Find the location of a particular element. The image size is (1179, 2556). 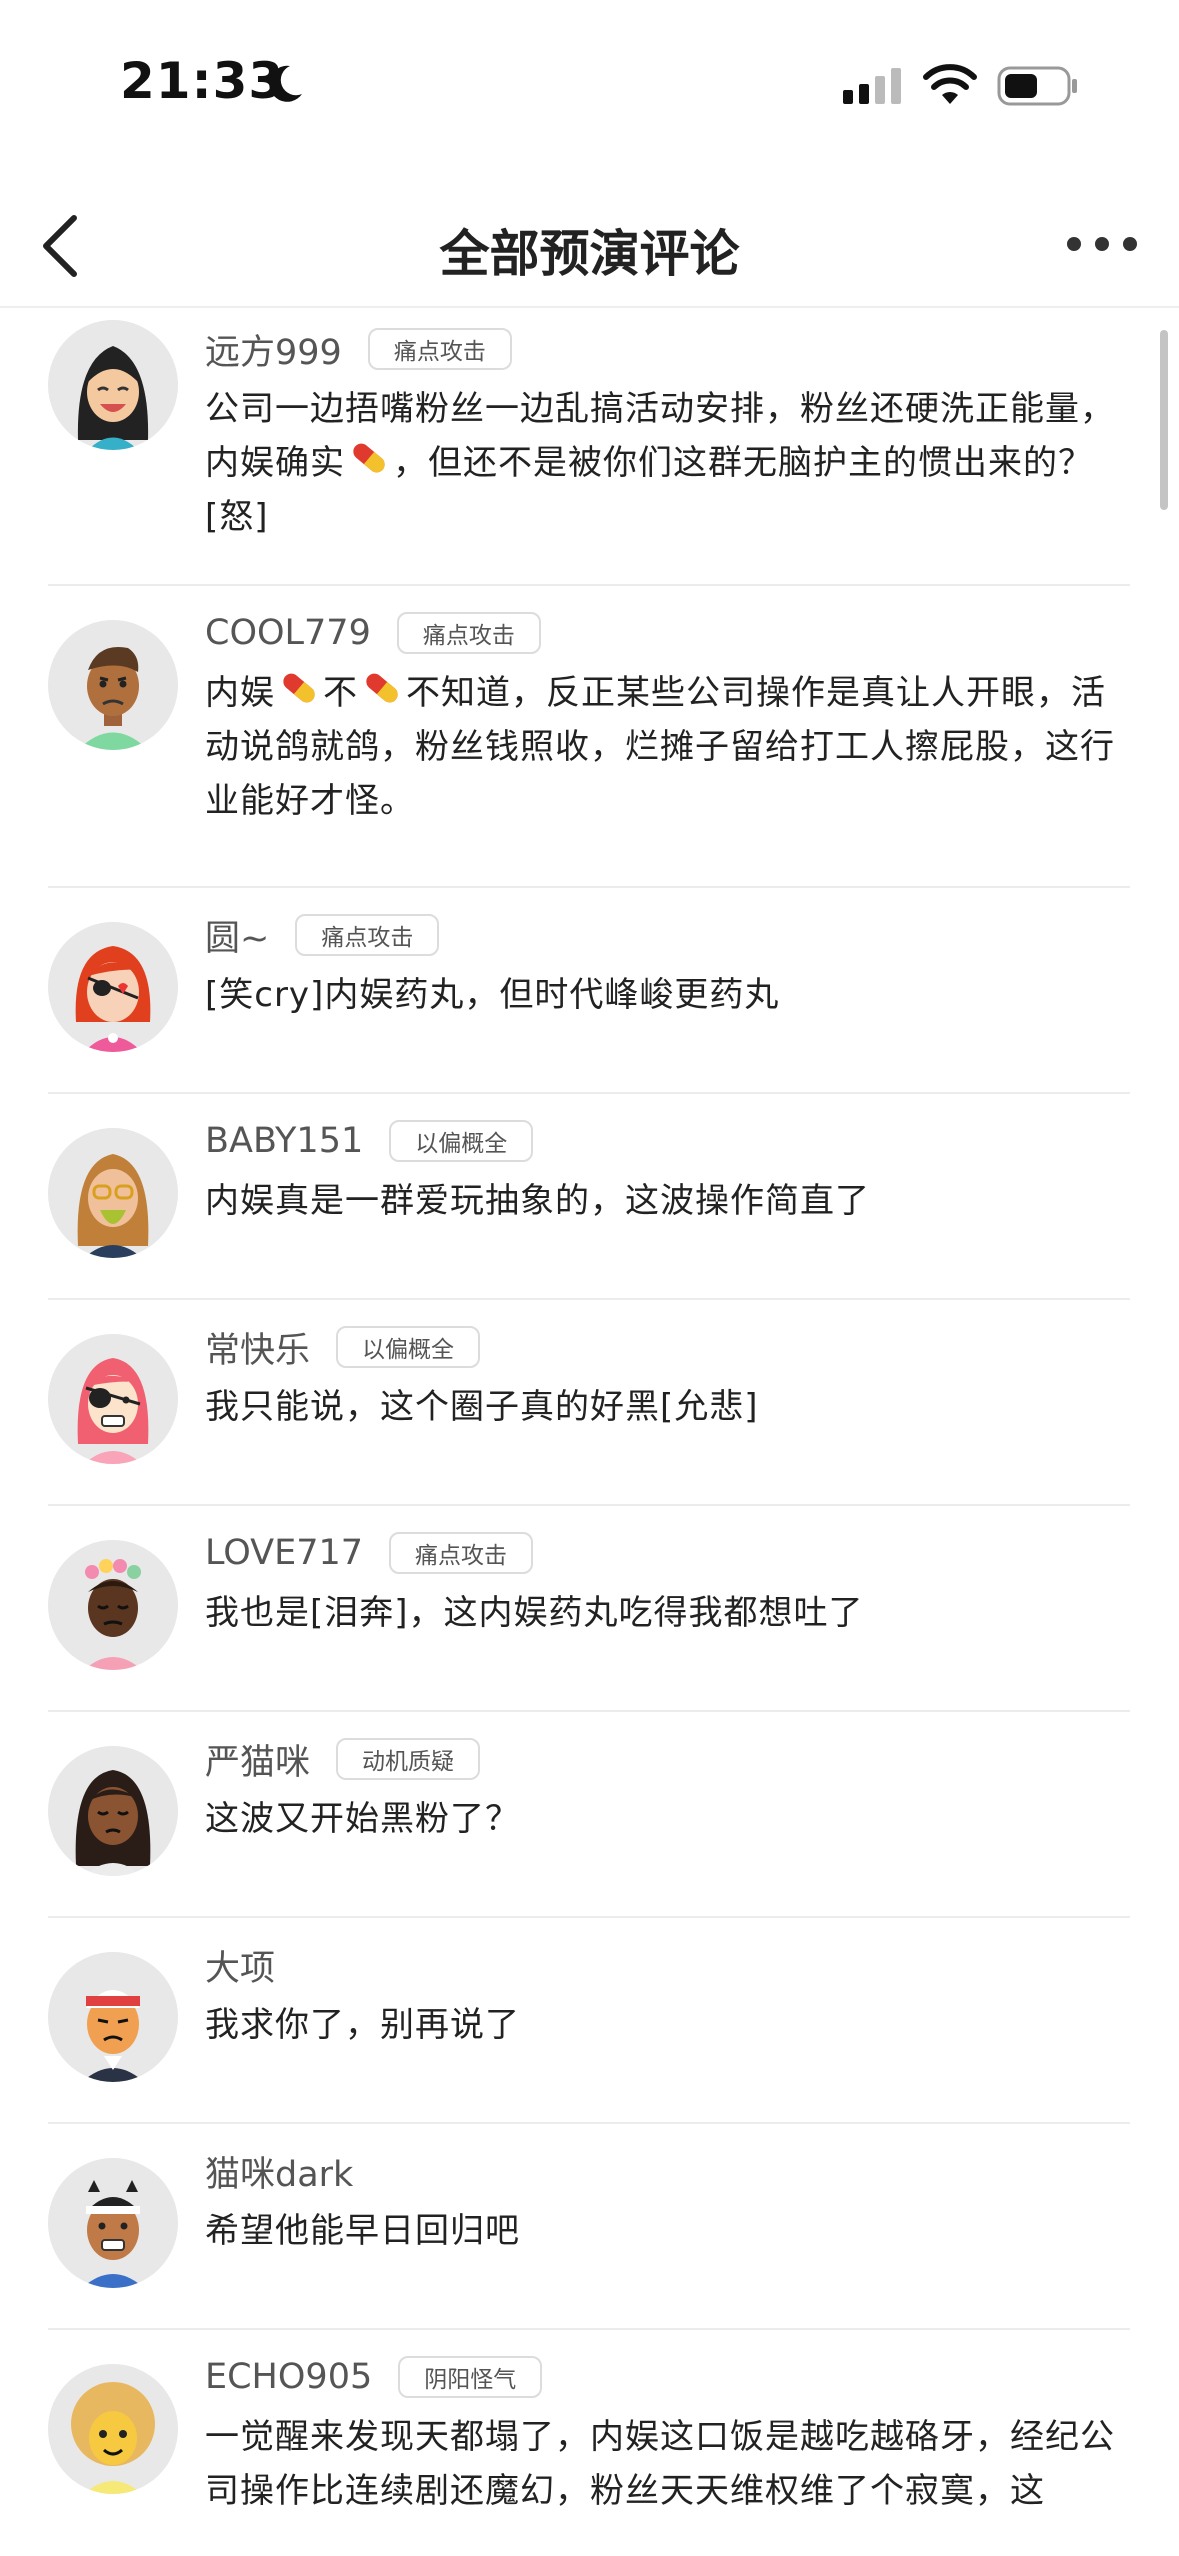

status-time: 21:33 is located at coordinates (202, 81).